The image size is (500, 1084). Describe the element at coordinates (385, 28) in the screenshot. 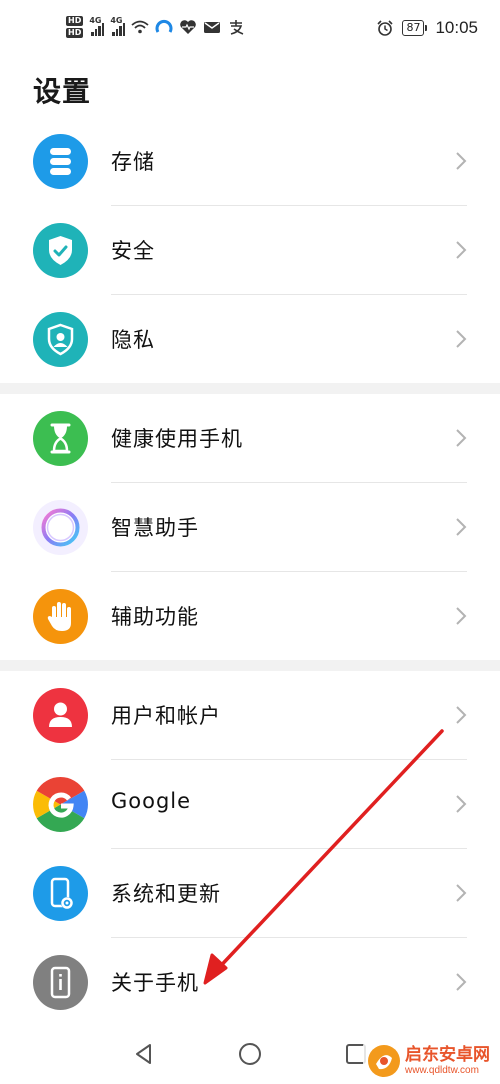

I see `alarm-icon` at that location.